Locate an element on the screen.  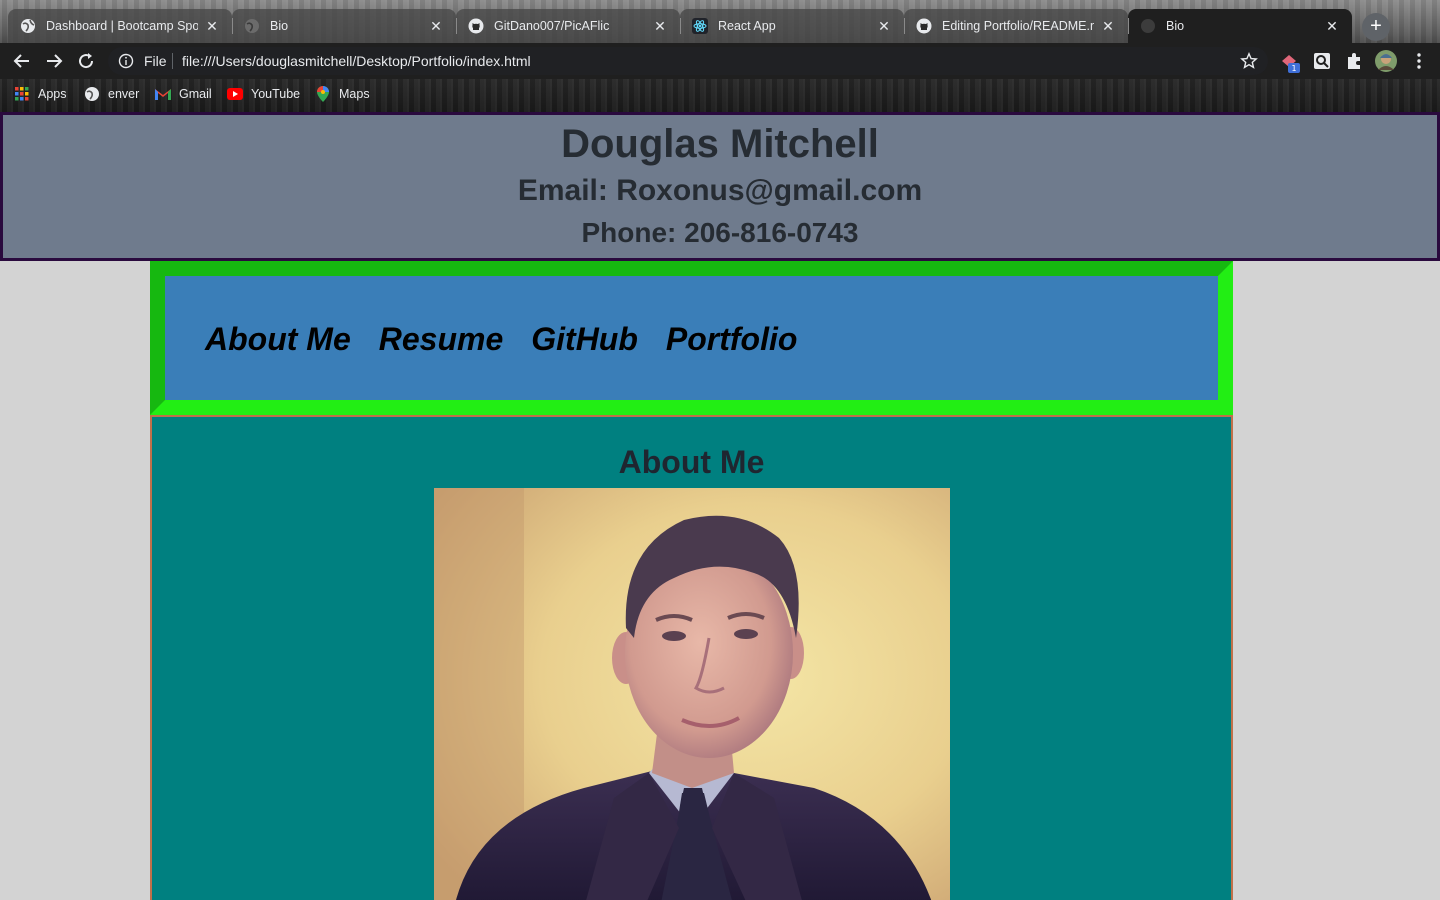
tab-title: Editing Portfolio/README.m is located at coordinates (1018, 26).